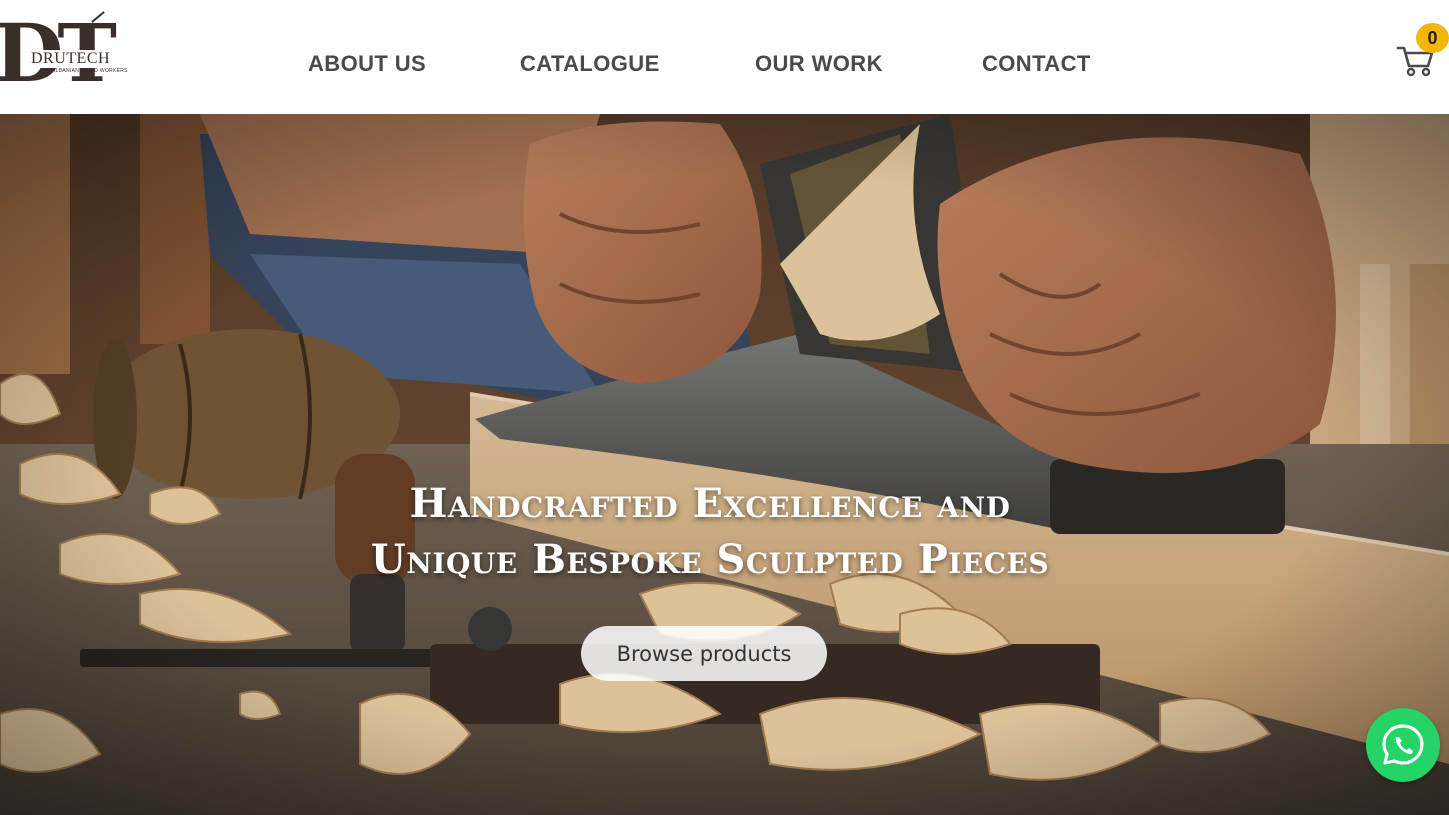 The image size is (1449, 815). Describe the element at coordinates (1403, 745) in the screenshot. I see `whatsapp-icon` at that location.